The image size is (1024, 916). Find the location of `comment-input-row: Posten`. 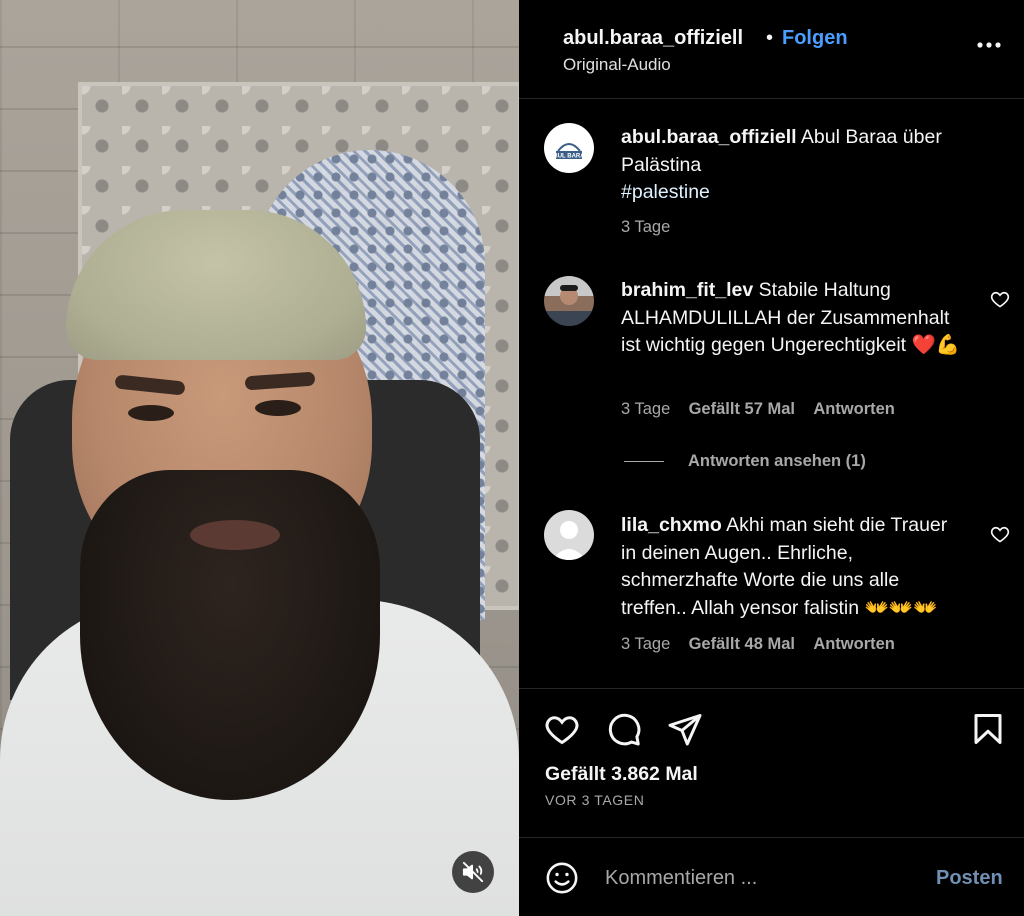

comment-input-row: Posten is located at coordinates (771, 876).